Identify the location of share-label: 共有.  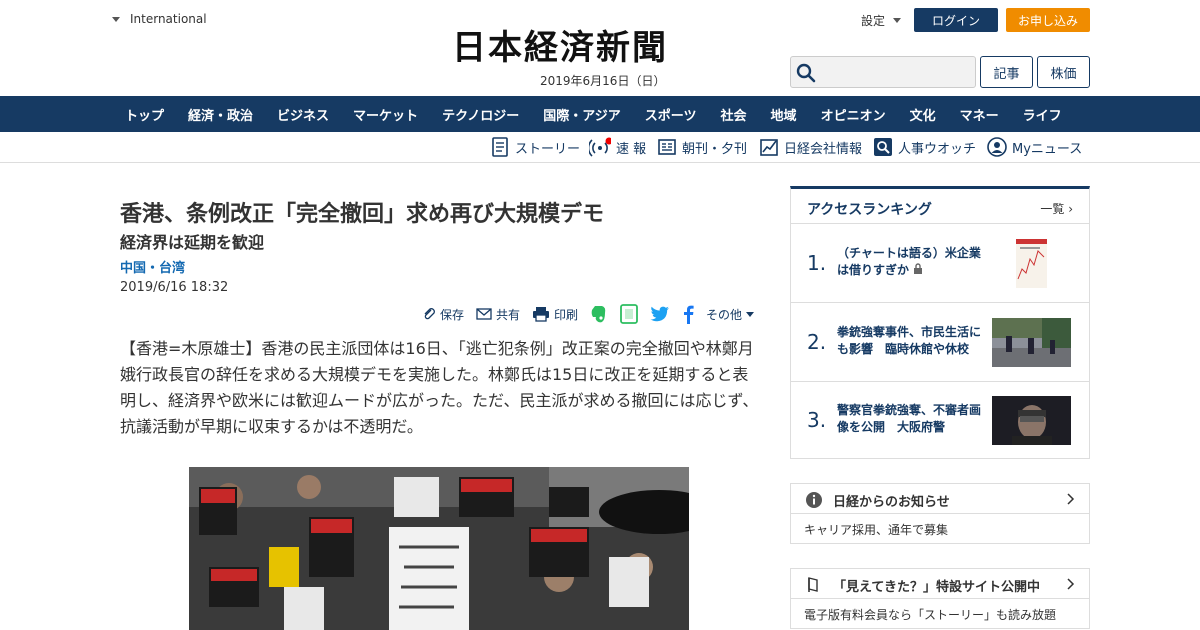
(508, 314).